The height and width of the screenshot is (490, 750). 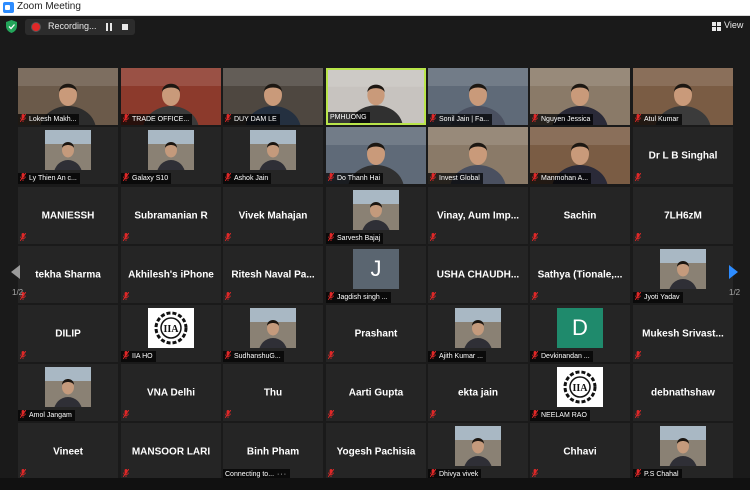 I want to click on participant-tile: Vineet, so click(x=68, y=451).